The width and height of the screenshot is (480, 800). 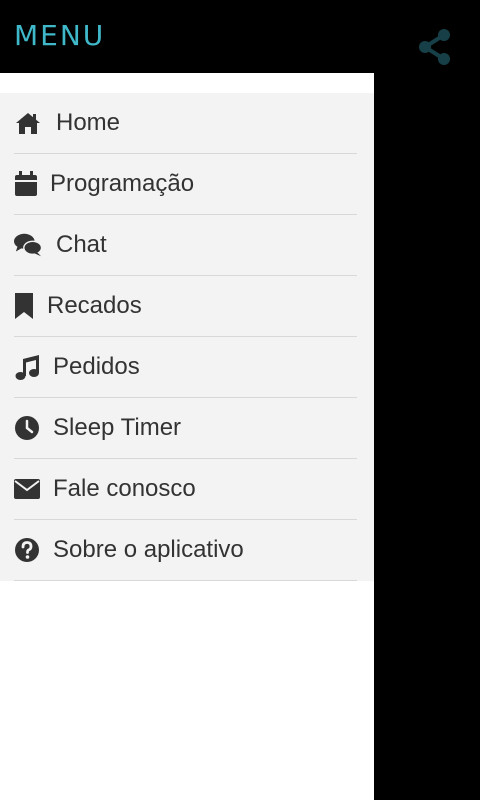 What do you see at coordinates (81, 244) in the screenshot?
I see `menu-item-label: Chat` at bounding box center [81, 244].